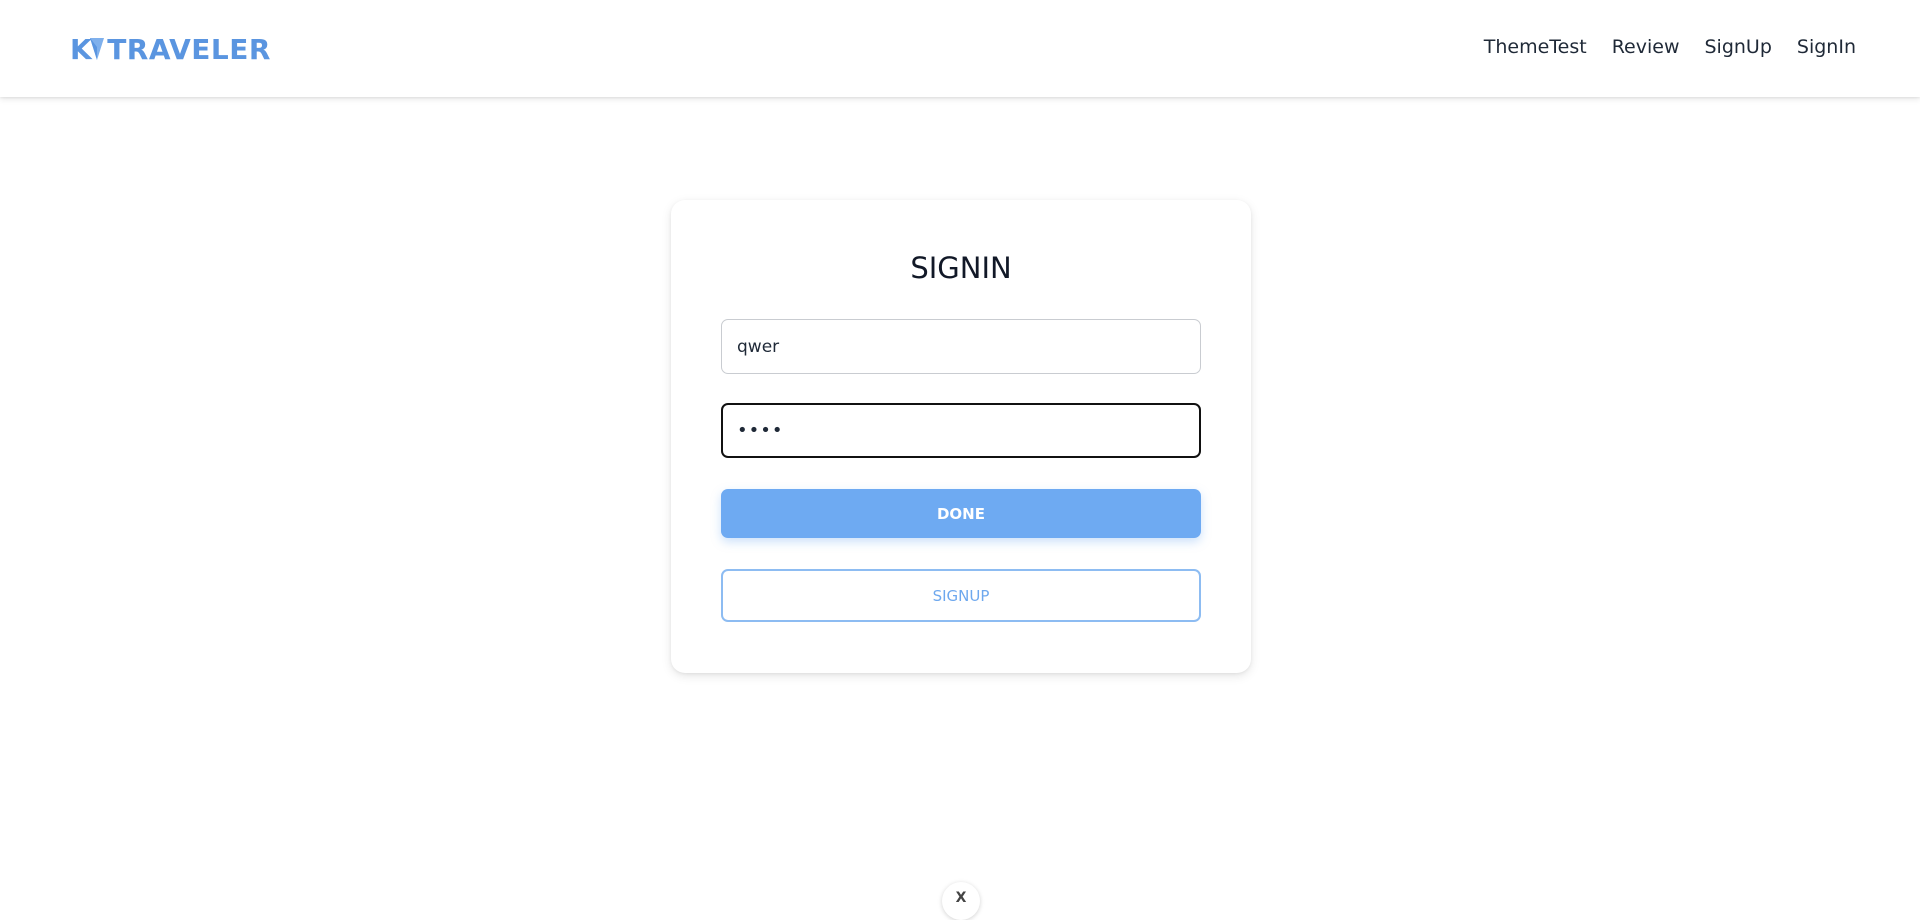 This screenshot has width=1920, height=920. I want to click on done-button: DONE, so click(961, 513).